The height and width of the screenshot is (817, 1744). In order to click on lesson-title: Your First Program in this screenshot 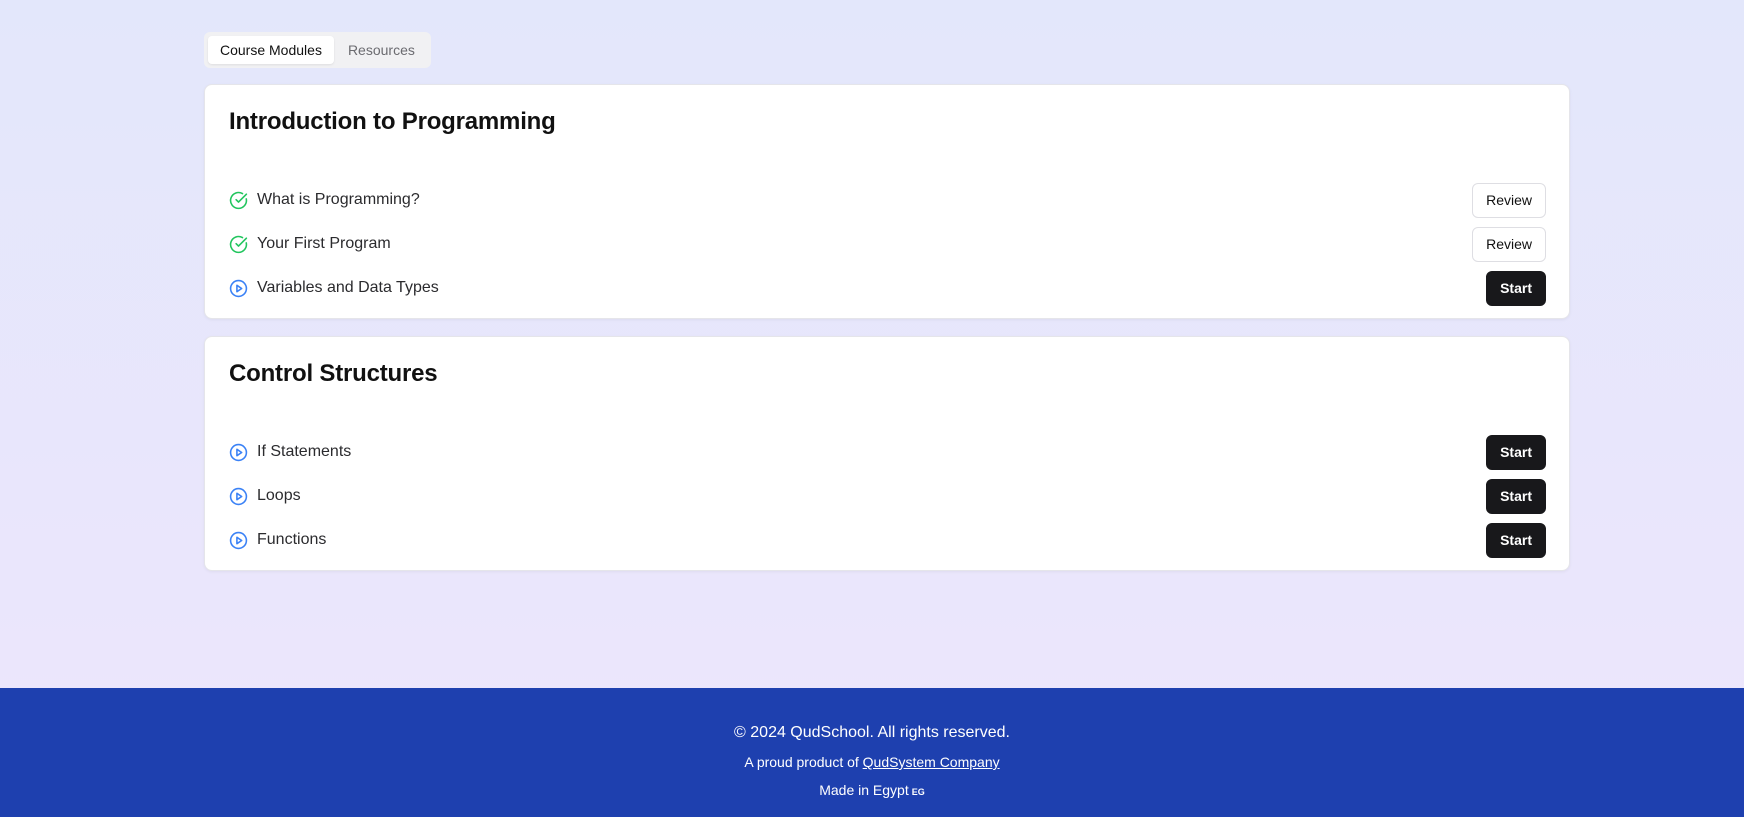, I will do `click(324, 243)`.